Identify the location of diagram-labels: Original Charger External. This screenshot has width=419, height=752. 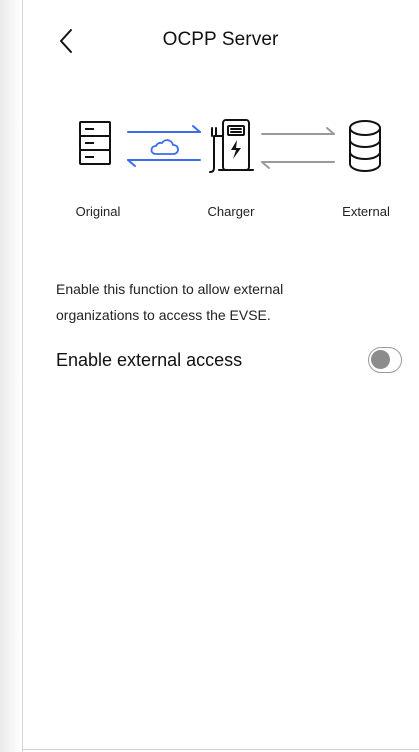
(229, 214).